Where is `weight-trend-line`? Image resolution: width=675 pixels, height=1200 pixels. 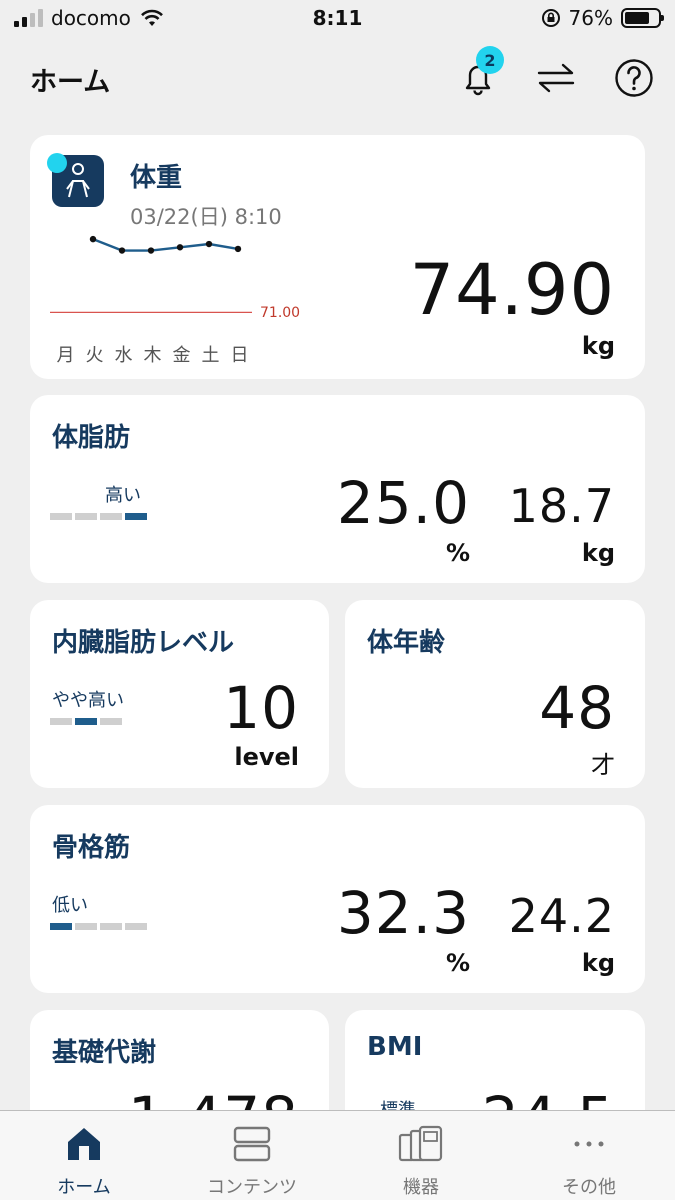
weight-trend-line is located at coordinates (165, 245).